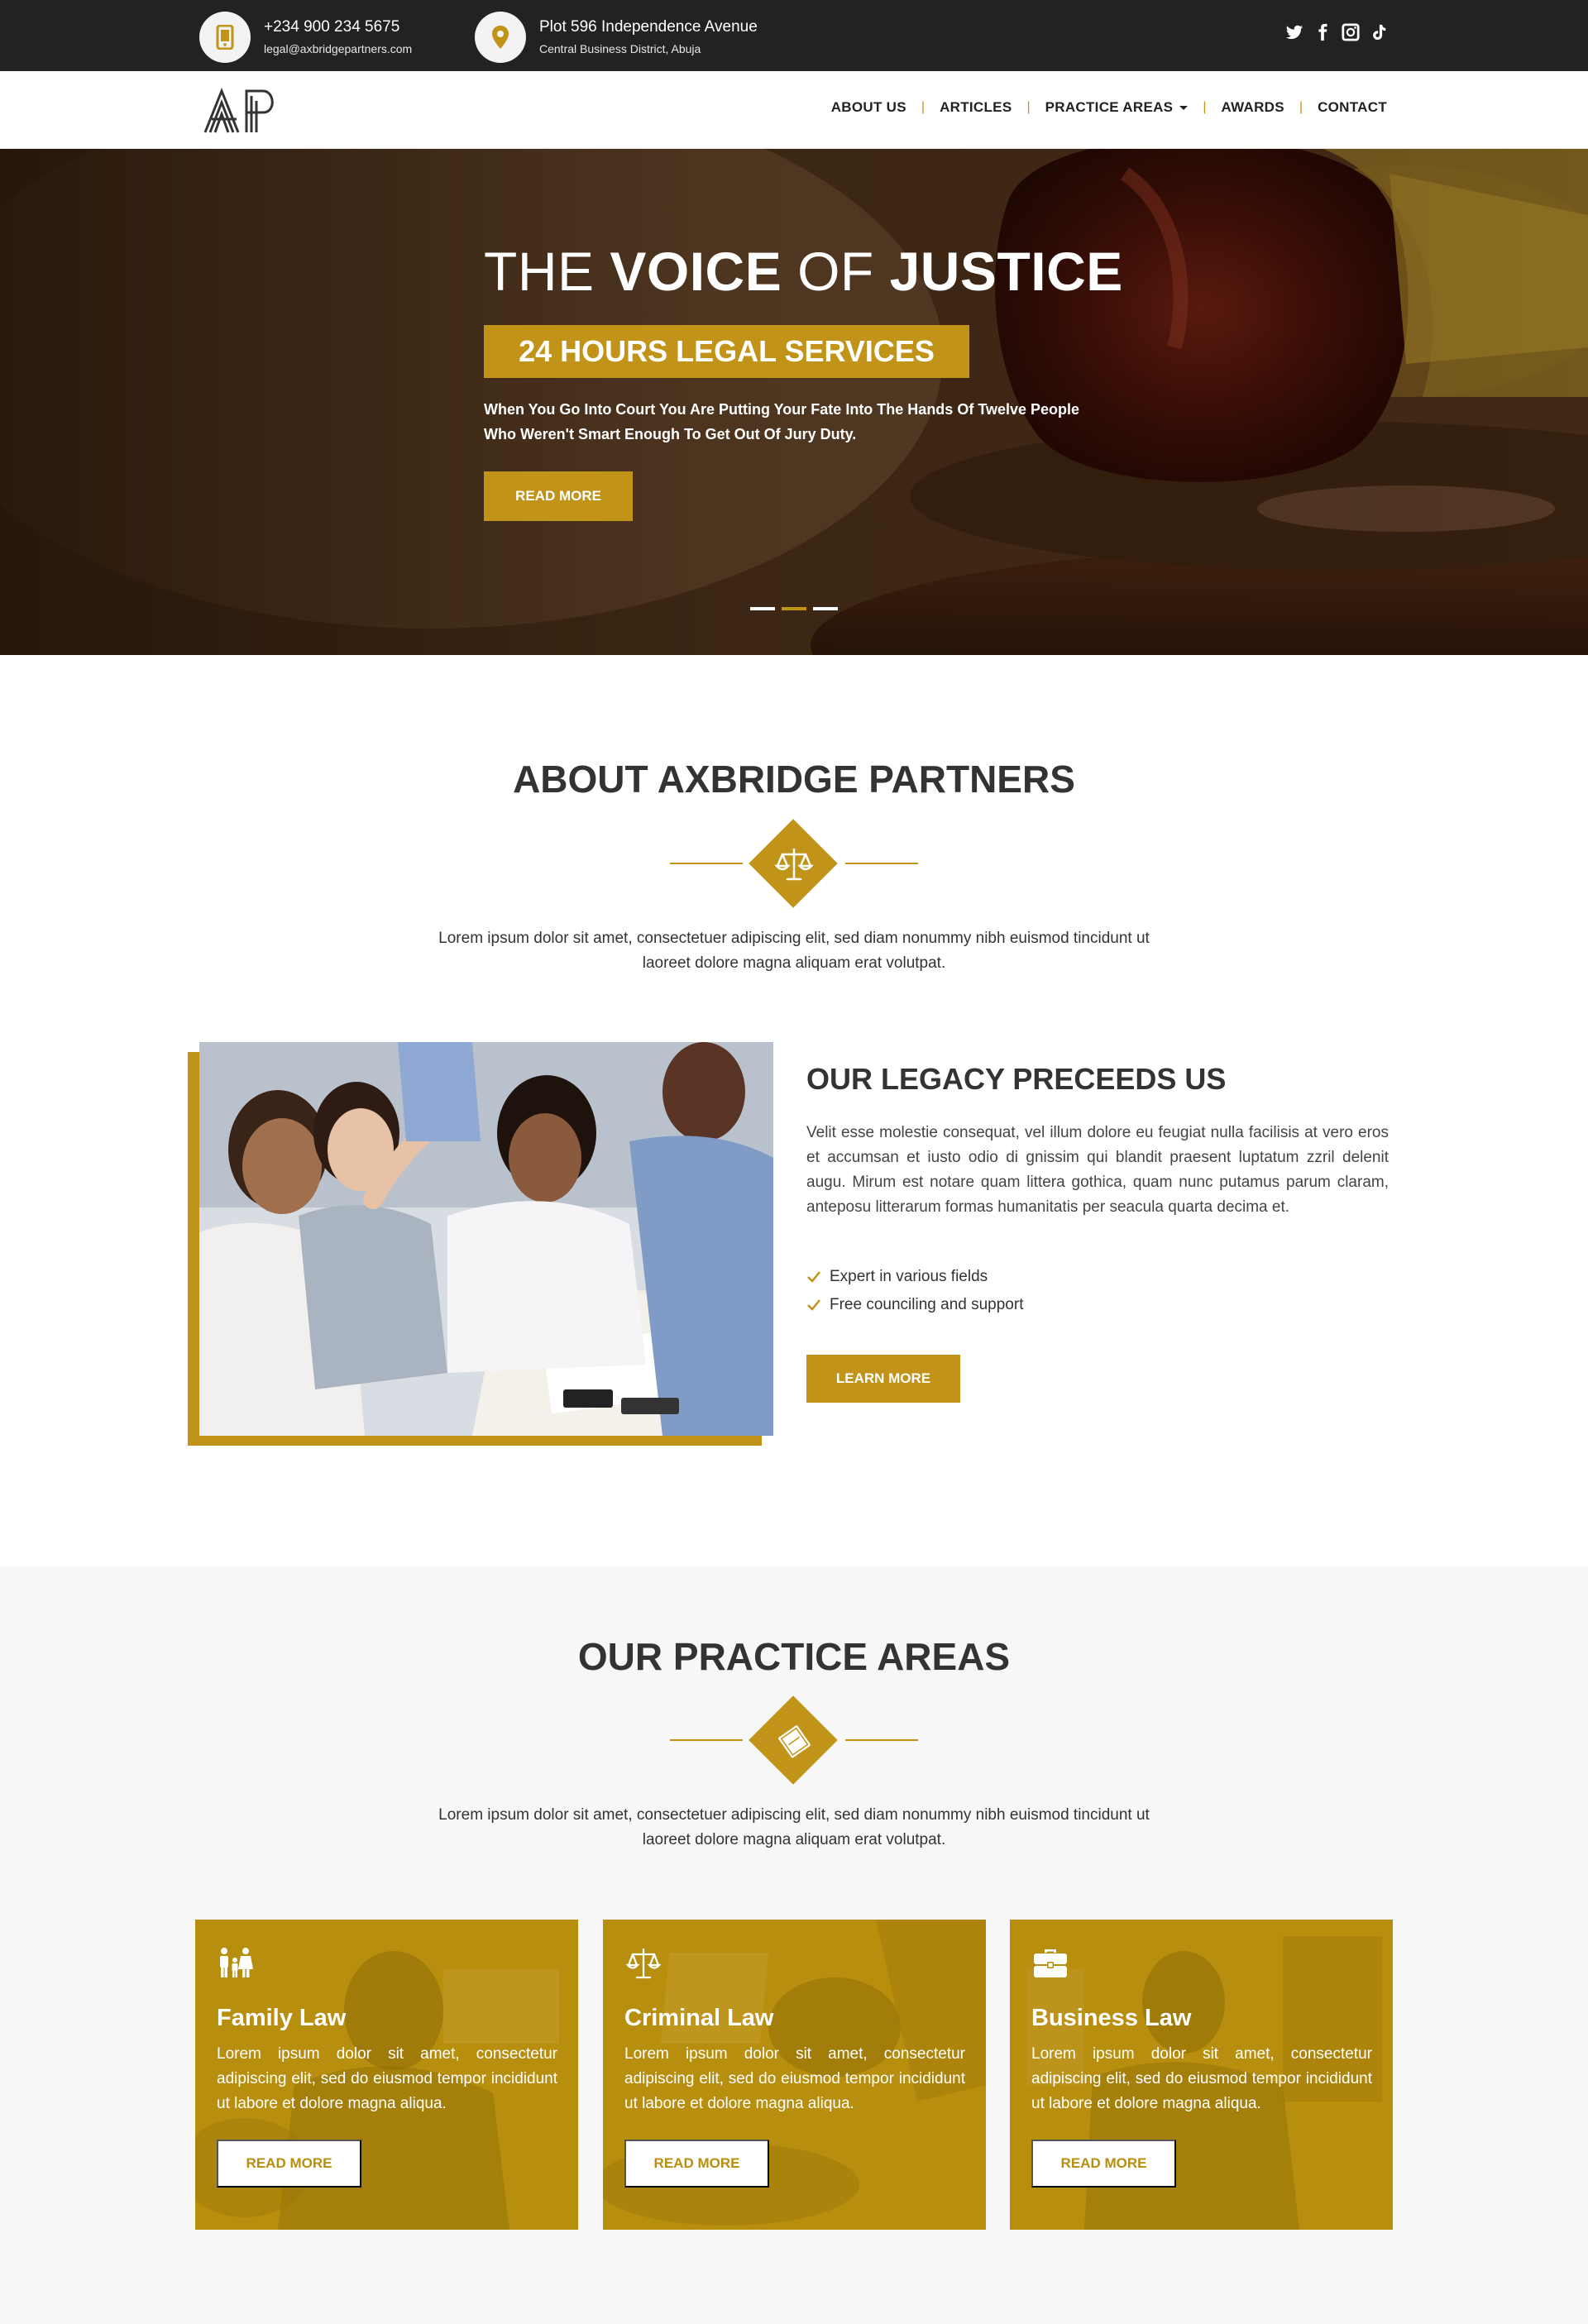 This screenshot has width=1588, height=2324. I want to click on hero-title: THE VOICE OF JUSTICE, so click(803, 272).